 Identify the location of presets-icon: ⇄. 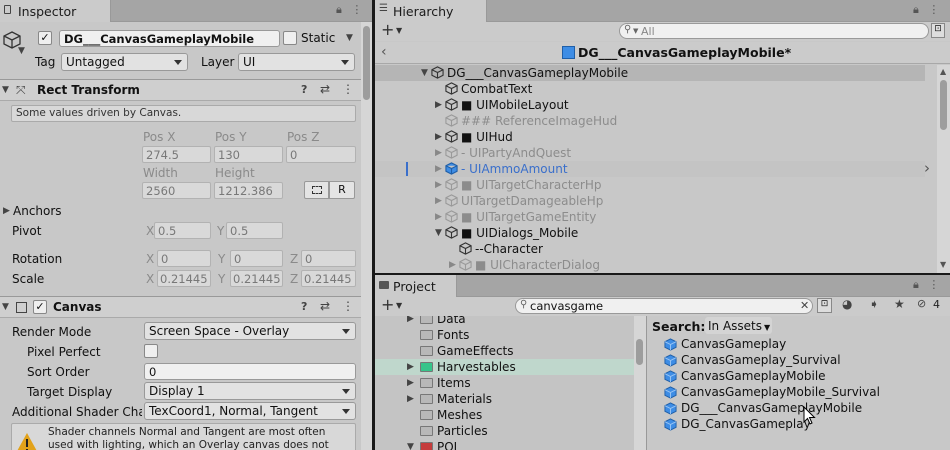
(325, 89).